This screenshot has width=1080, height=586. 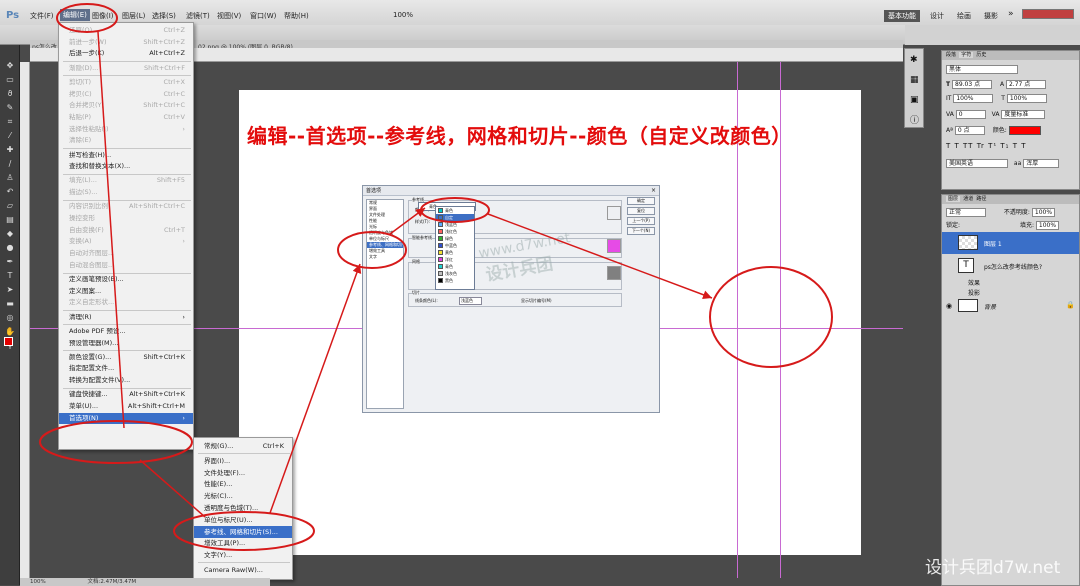 What do you see at coordinates (455, 210) in the screenshot?
I see `annotation-circle-color-dropdown` at bounding box center [455, 210].